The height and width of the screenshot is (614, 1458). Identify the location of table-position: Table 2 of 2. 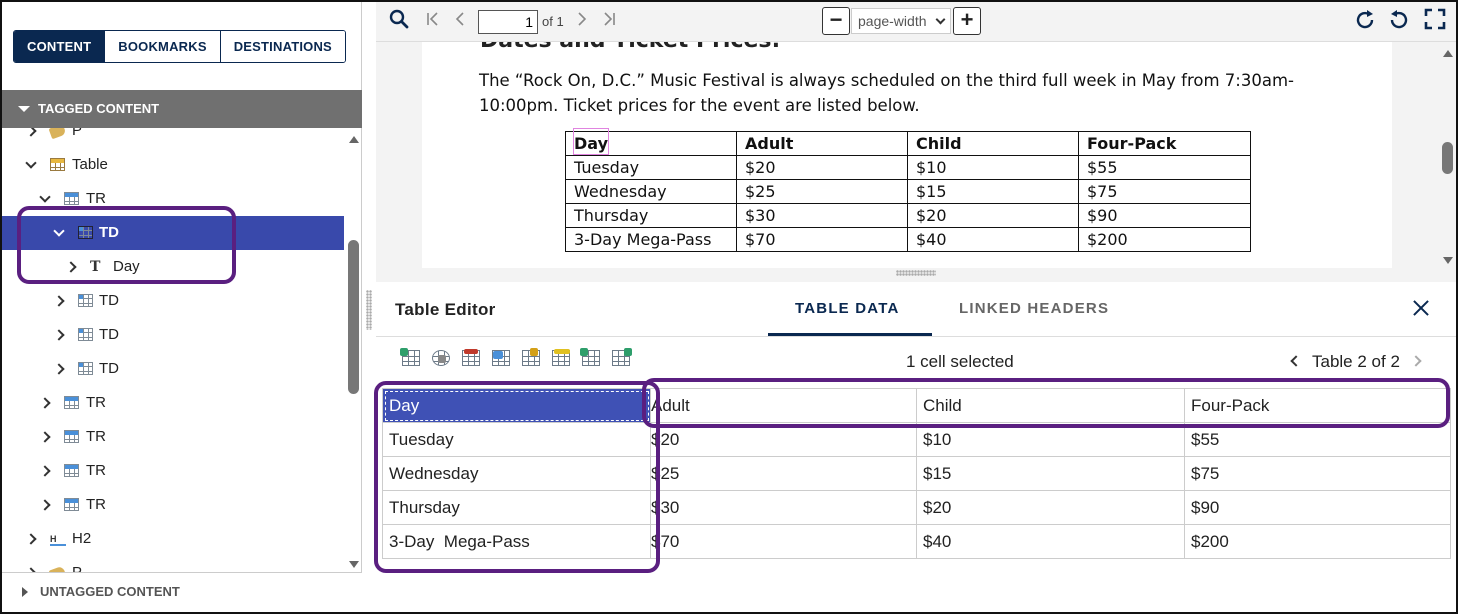
(1356, 361).